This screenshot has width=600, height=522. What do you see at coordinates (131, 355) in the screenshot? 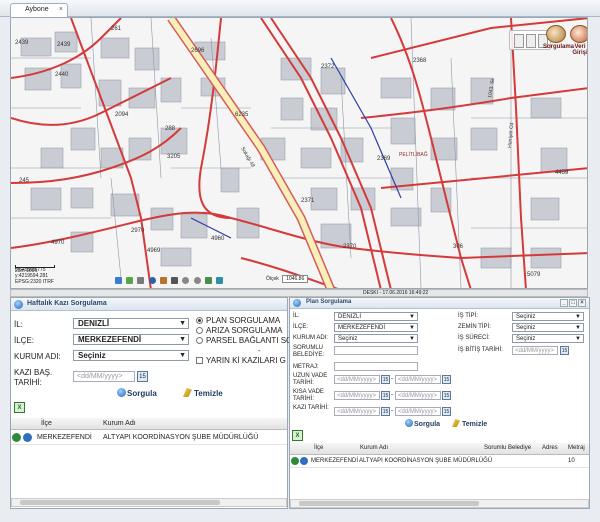
I see `kurum-select: Seçiniz ▼` at bounding box center [131, 355].